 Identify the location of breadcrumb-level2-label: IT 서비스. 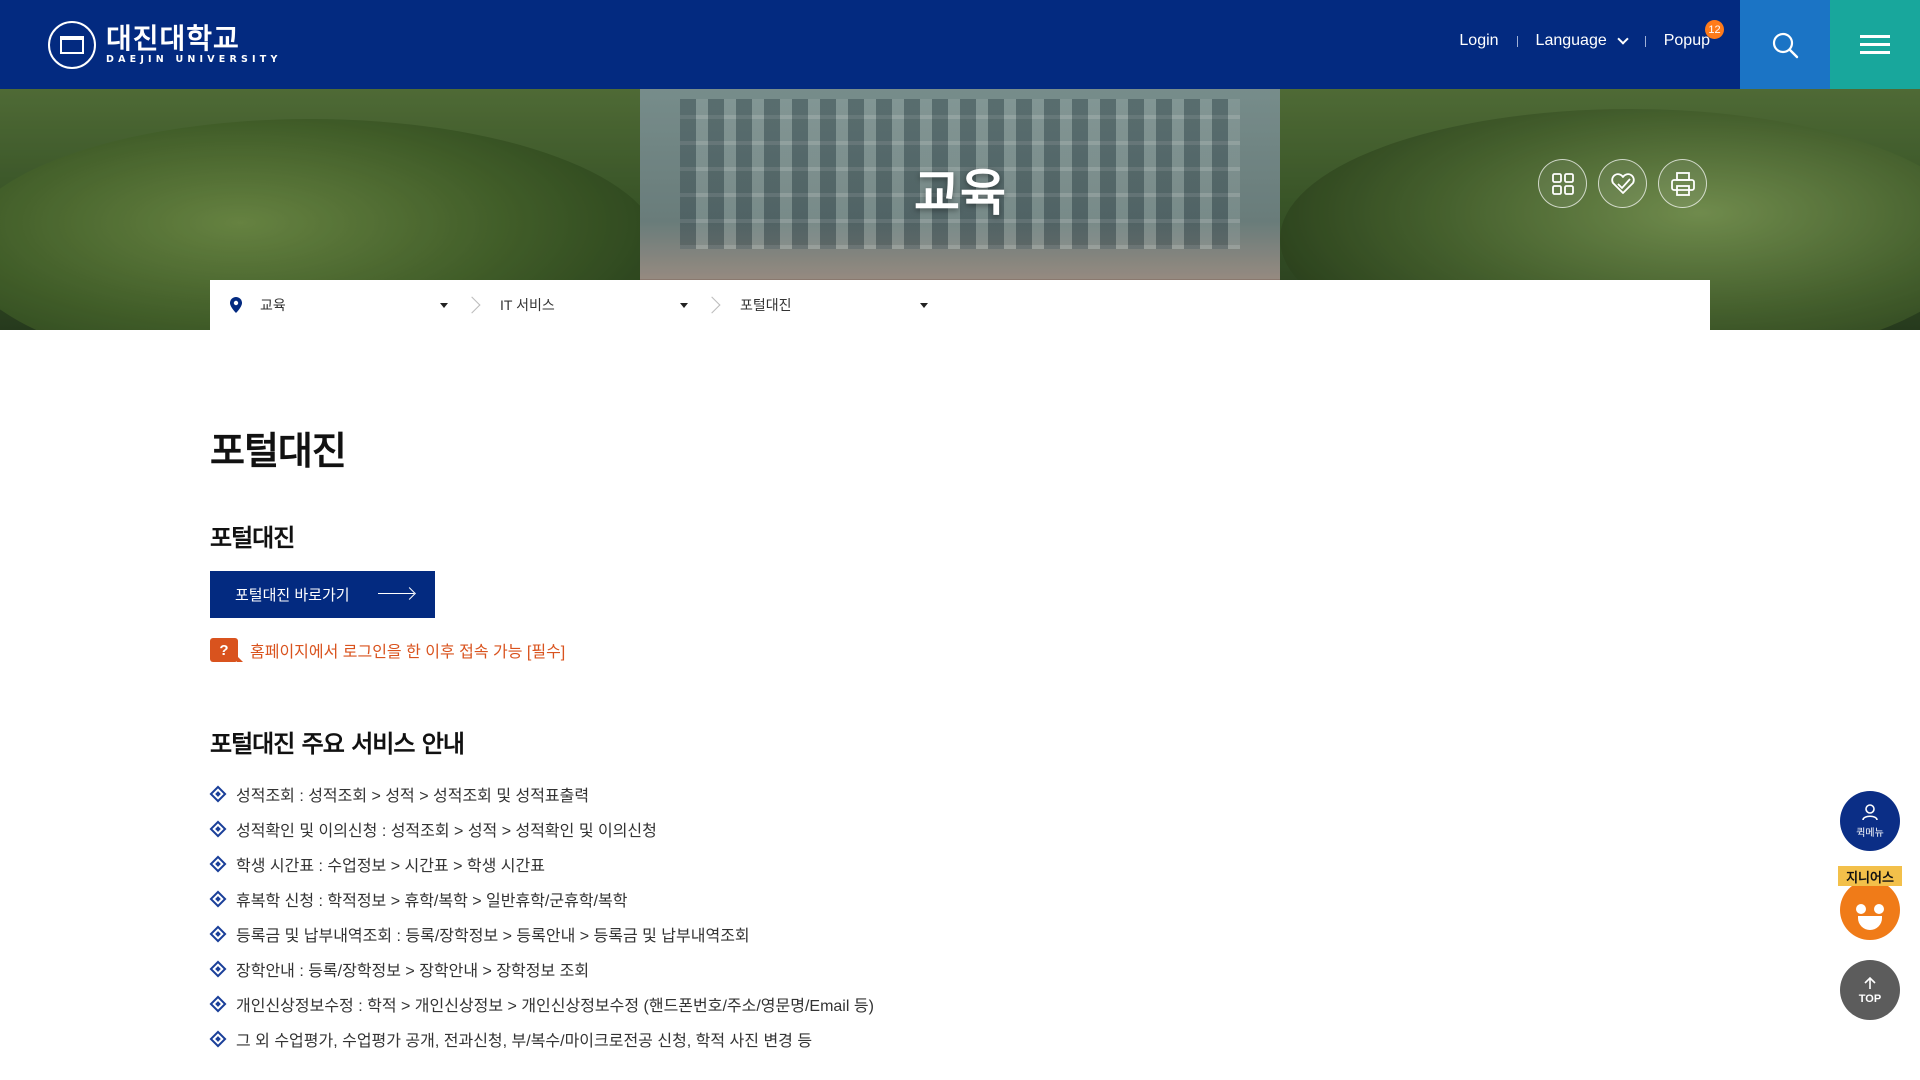
(527, 305).